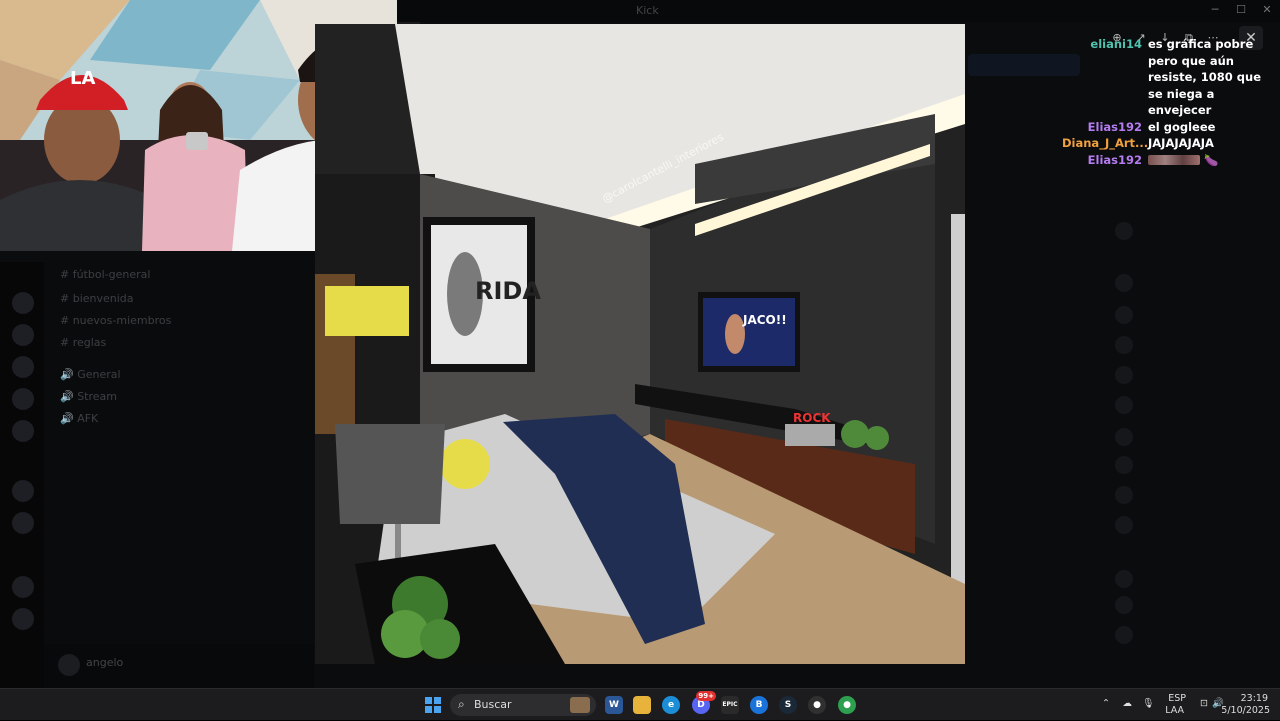 The image size is (1280, 721). Describe the element at coordinates (1174, 710) in the screenshot. I see `language-bottom: LAA` at that location.